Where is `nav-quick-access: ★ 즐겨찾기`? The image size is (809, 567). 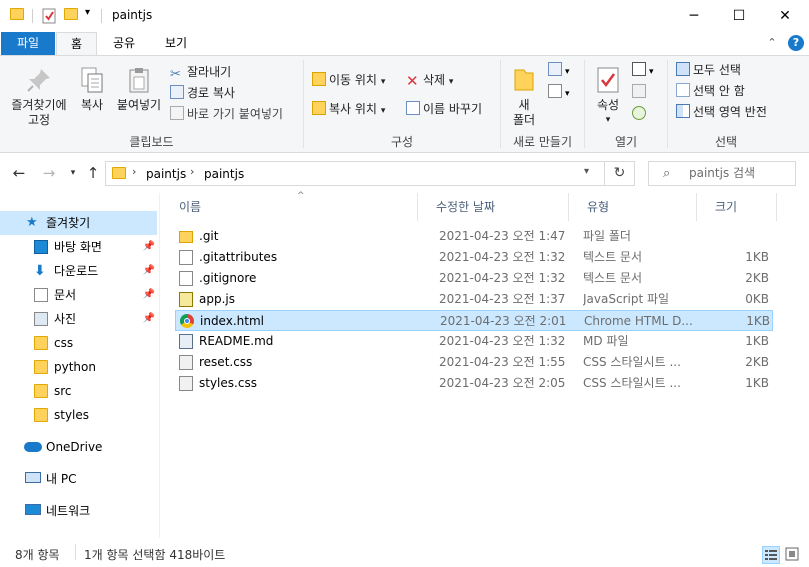
nav-quick-access: ★ 즐겨찾기 is located at coordinates (78, 223).